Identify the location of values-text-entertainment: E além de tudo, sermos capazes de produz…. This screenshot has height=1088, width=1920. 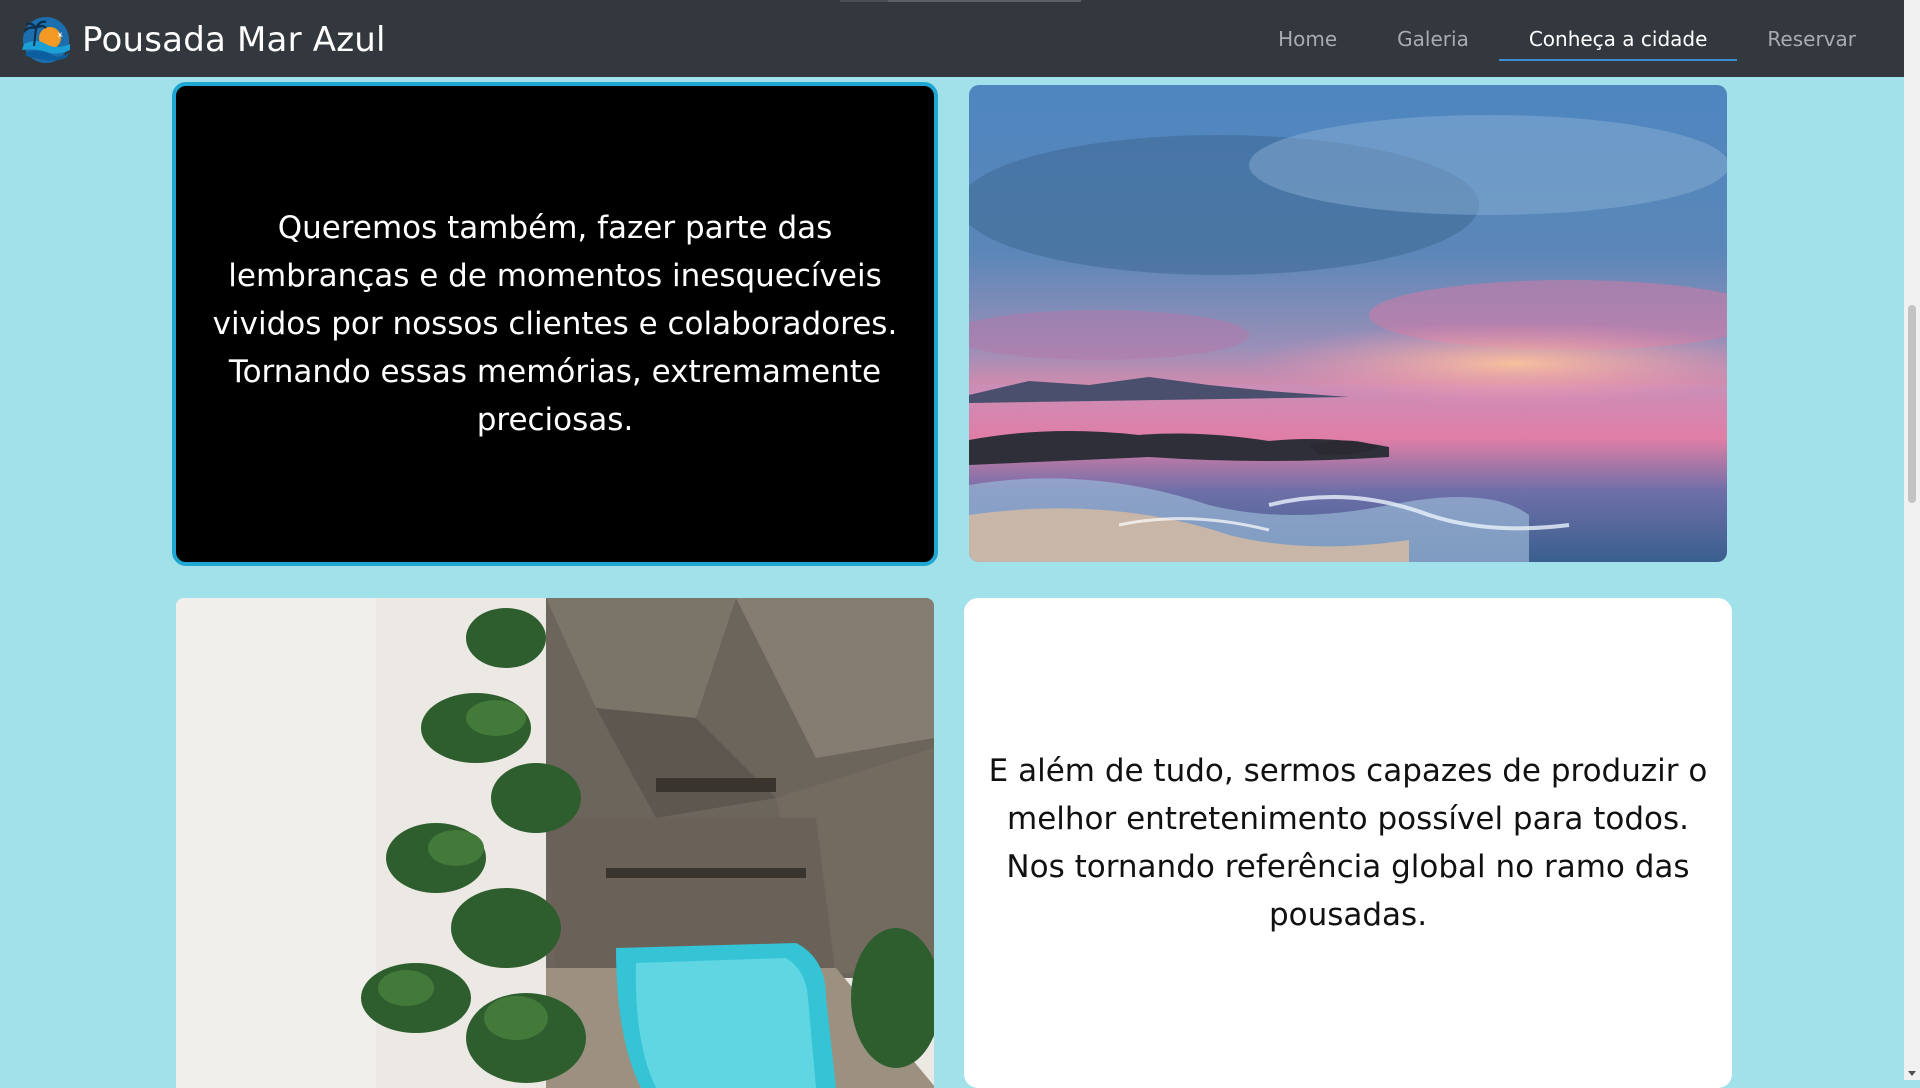
(1348, 843).